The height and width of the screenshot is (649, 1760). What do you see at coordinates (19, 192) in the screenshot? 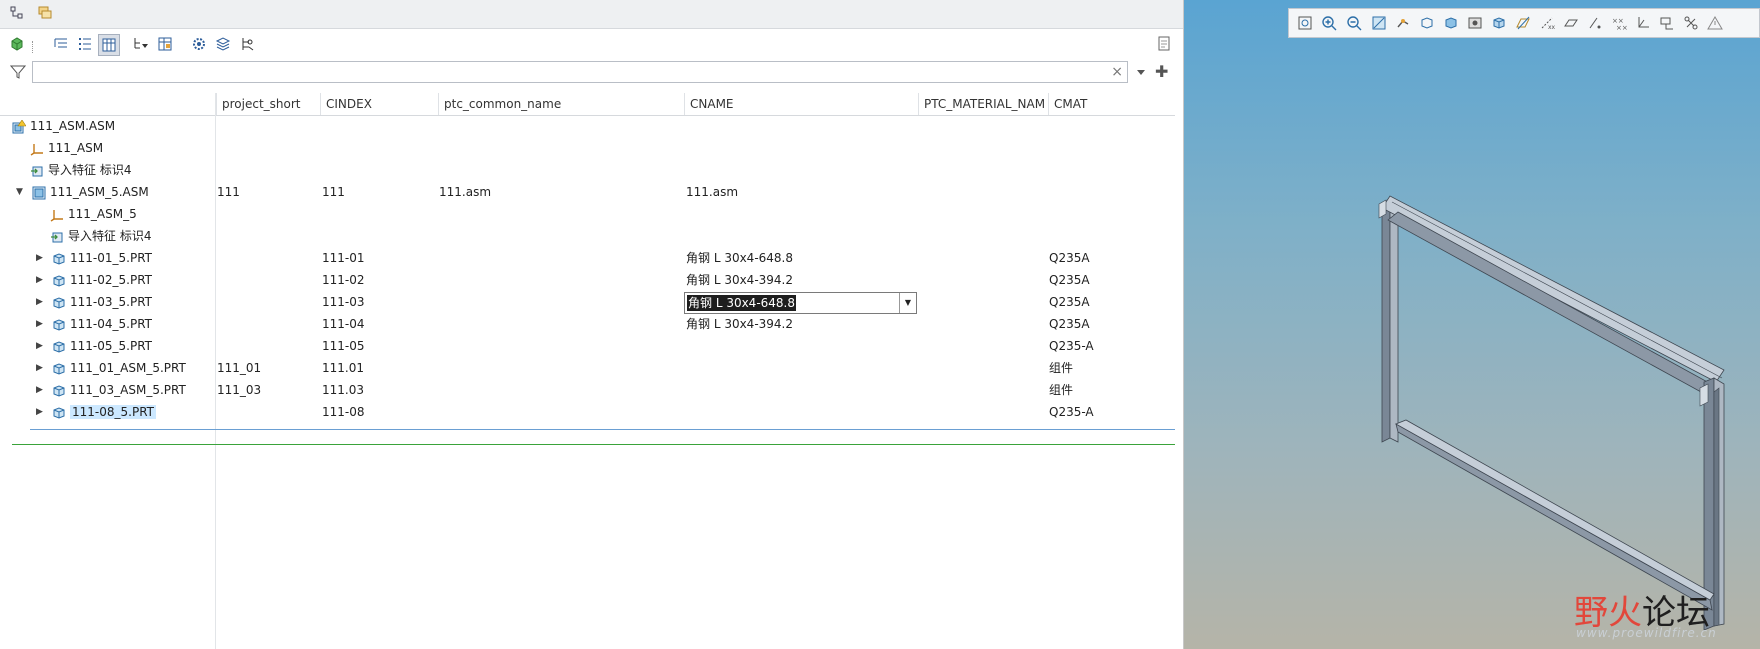
I see `collapse-arrow-icon: ▼` at bounding box center [19, 192].